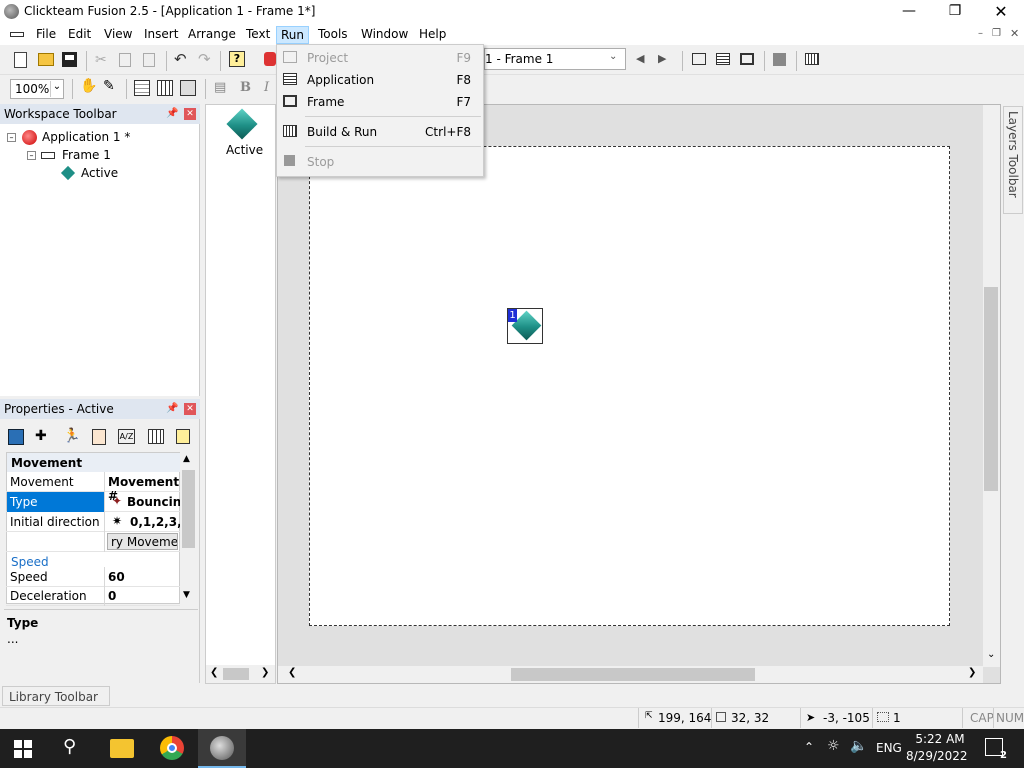 The width and height of the screenshot is (1024, 768). What do you see at coordinates (222, 748) in the screenshot?
I see `clickteam-taskbar-button` at bounding box center [222, 748].